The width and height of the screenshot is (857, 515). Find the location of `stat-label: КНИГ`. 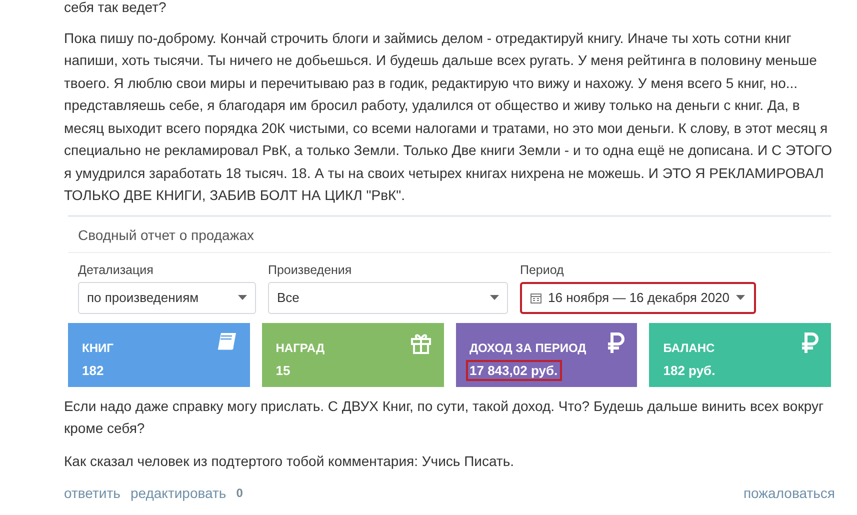

stat-label: КНИГ is located at coordinates (98, 347).